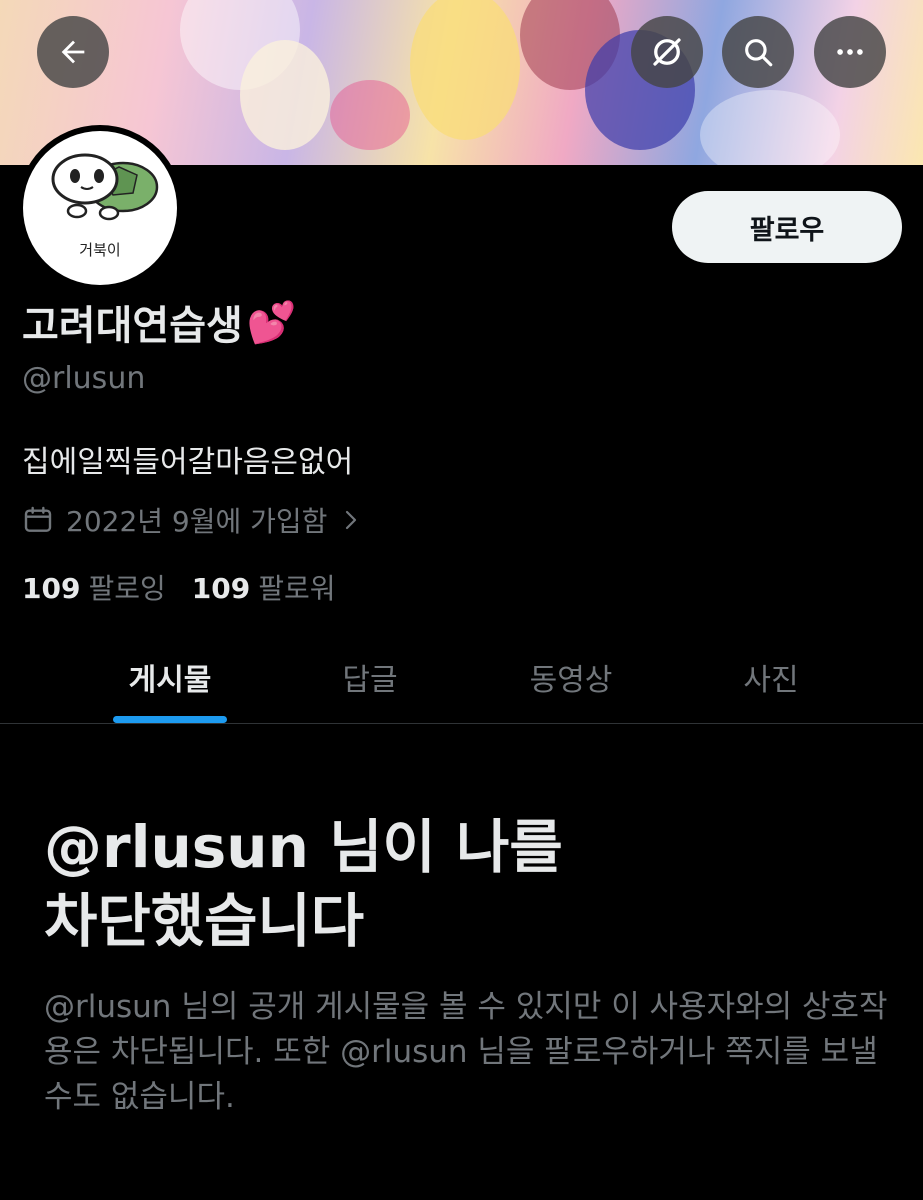 The width and height of the screenshot is (923, 1200). What do you see at coordinates (105, 187) in the screenshot?
I see `turtle-icon` at bounding box center [105, 187].